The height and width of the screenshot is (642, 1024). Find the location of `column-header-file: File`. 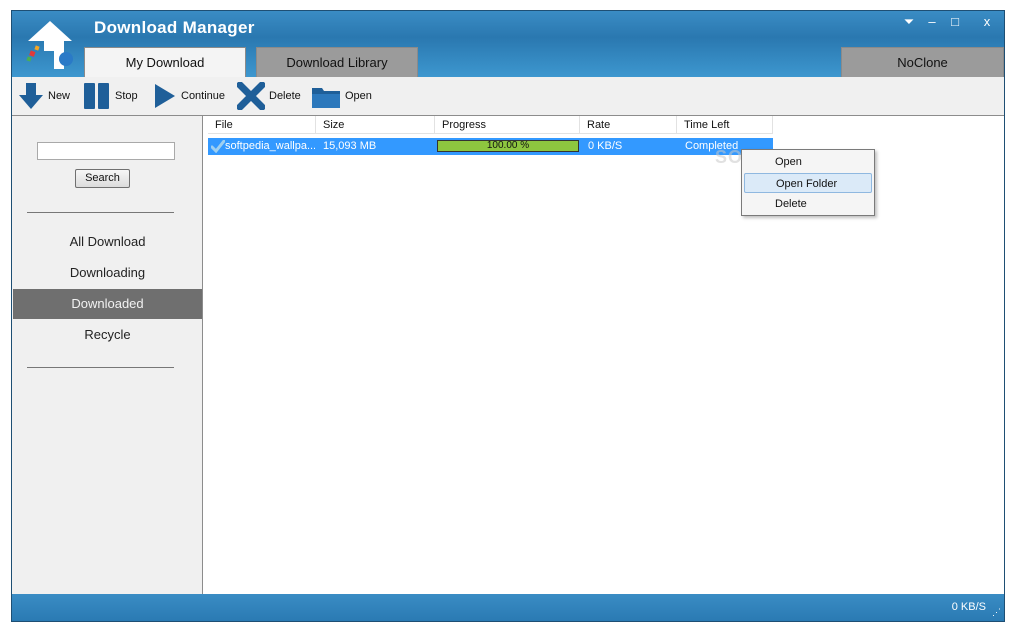

column-header-file: File is located at coordinates (262, 125).